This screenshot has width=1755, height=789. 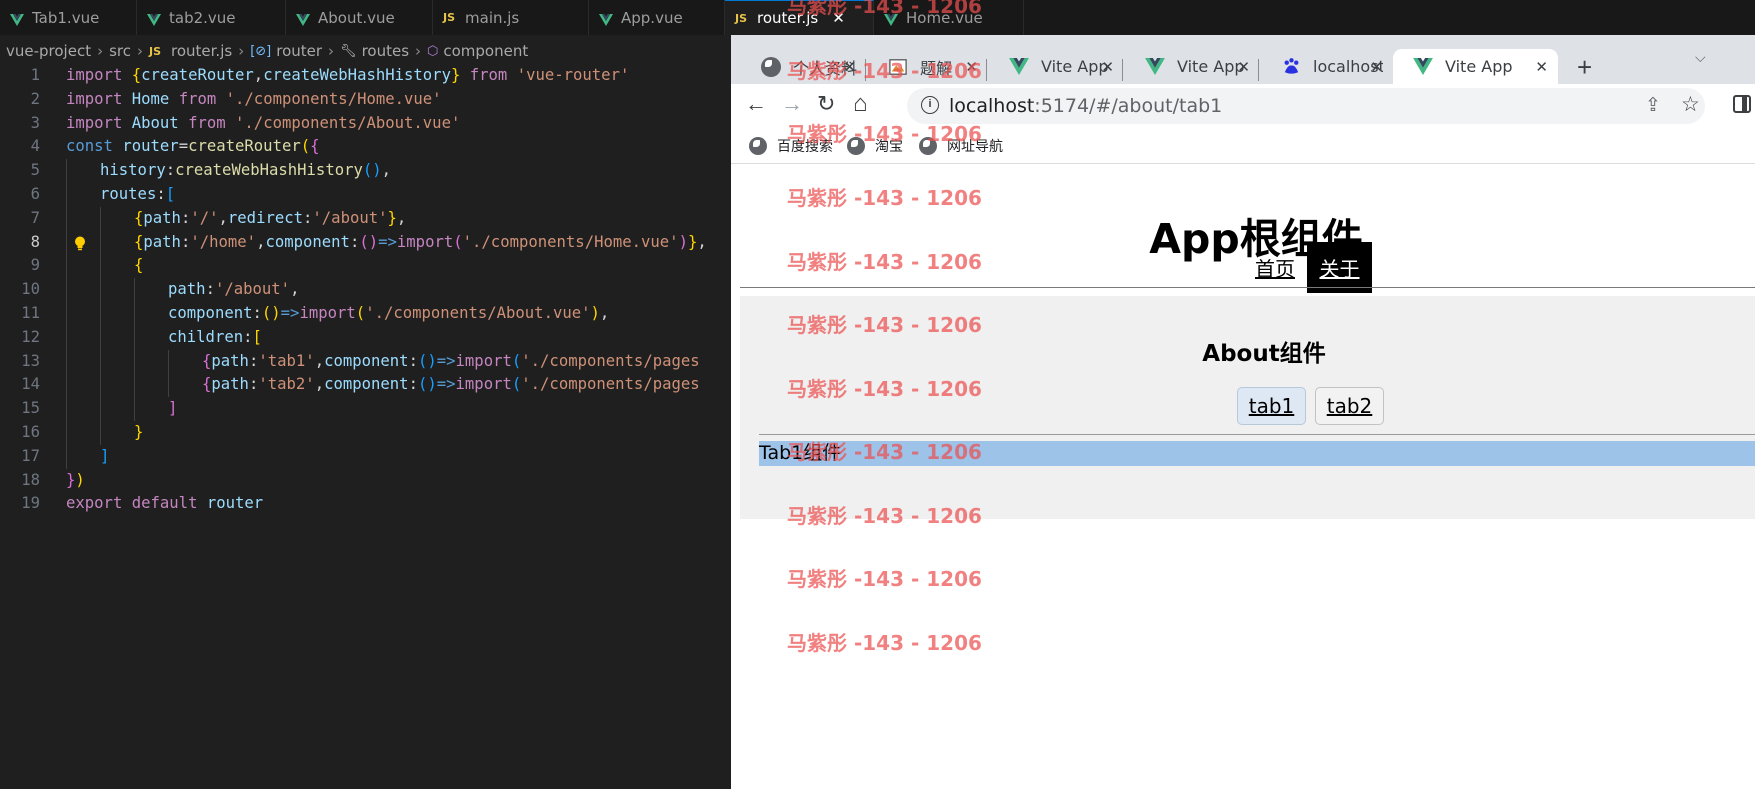 What do you see at coordinates (385, 51) in the screenshot?
I see `breadcrumb-symbol-routes: routes` at bounding box center [385, 51].